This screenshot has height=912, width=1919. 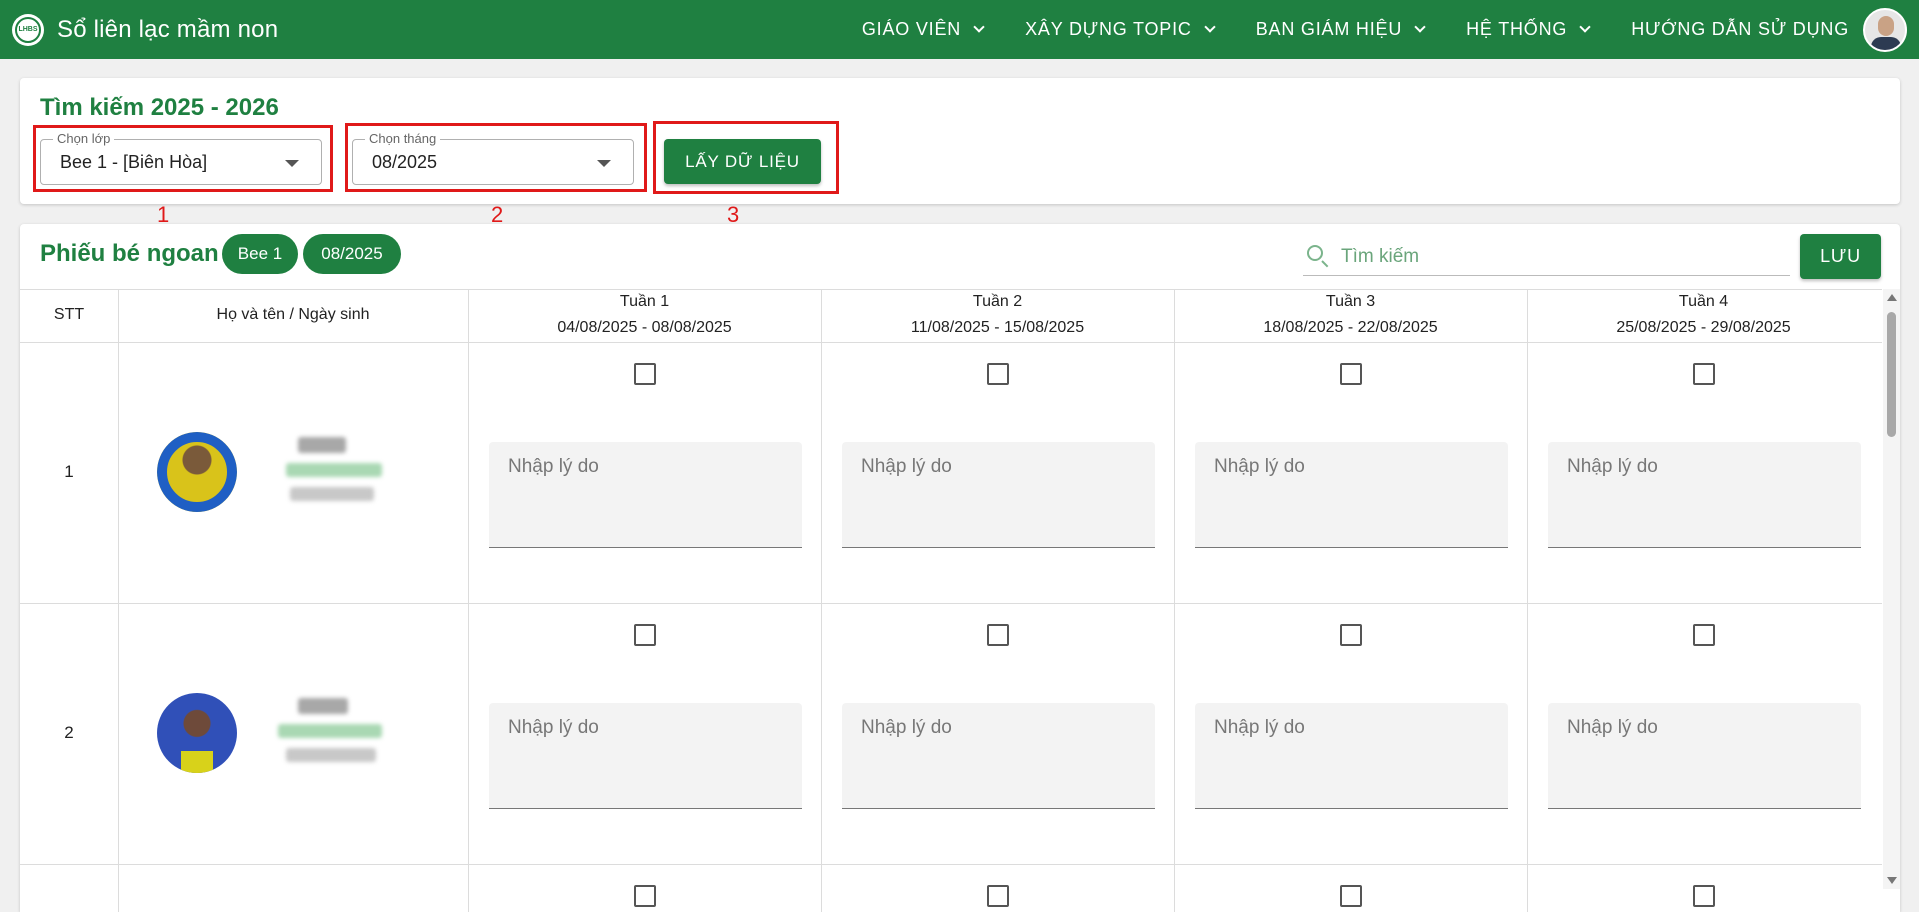 I want to click on week-name: Tuần 2, so click(x=997, y=301).